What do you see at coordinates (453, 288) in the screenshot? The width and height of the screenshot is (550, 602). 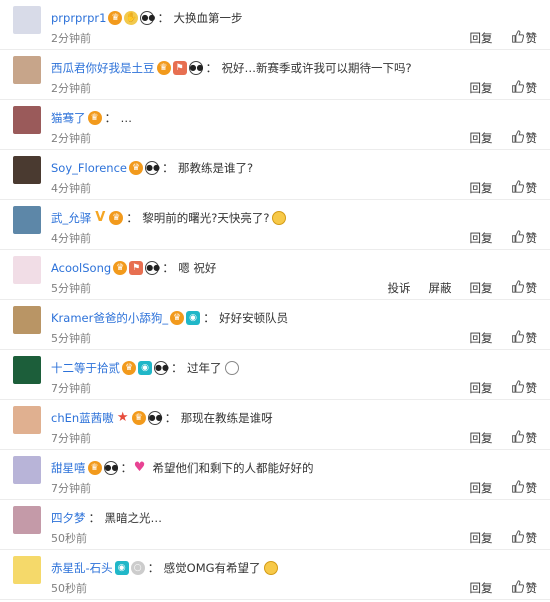 I see `comment-actions: 投诉 屏蔽 回复 赞` at bounding box center [453, 288].